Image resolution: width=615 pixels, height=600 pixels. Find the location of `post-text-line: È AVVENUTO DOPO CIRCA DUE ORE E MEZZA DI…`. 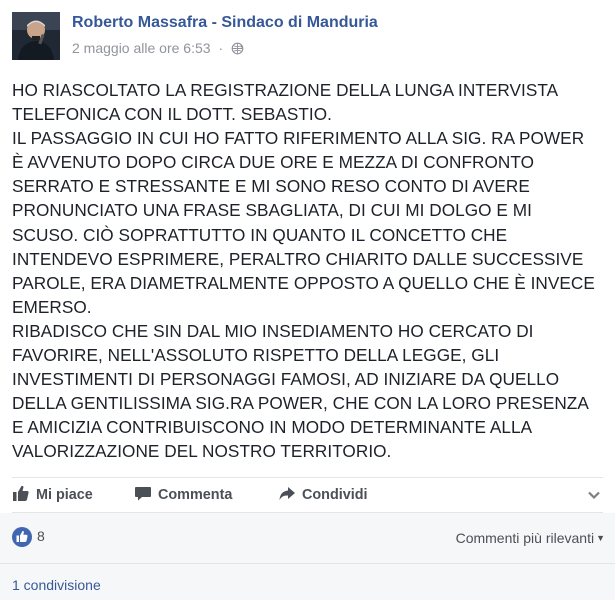

post-text-line: È AVVENUTO DOPO CIRCA DUE ORE E MEZZA DI… is located at coordinates (273, 162).